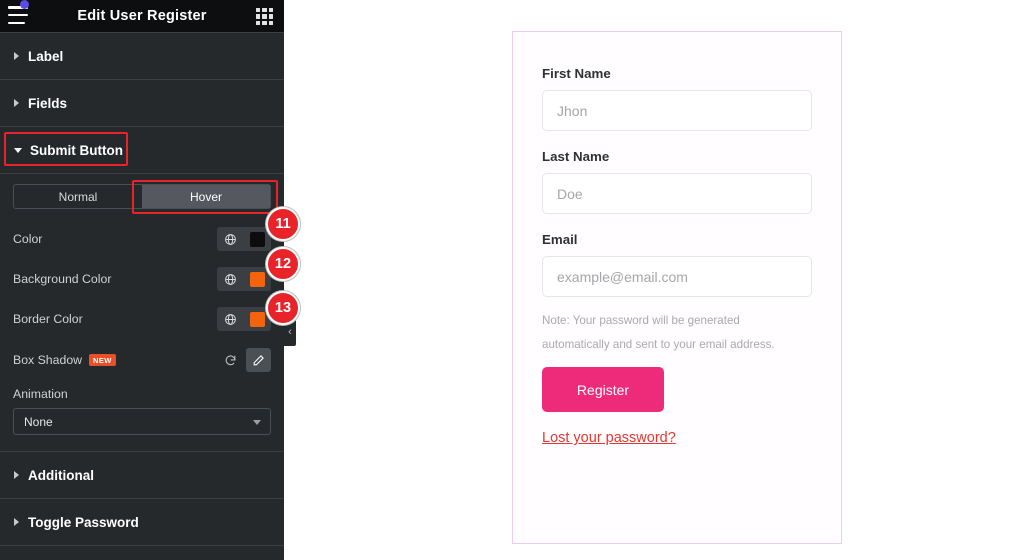 The image size is (1024, 560). I want to click on password-note-line-1: Note: Your password will be generated, so click(641, 320).